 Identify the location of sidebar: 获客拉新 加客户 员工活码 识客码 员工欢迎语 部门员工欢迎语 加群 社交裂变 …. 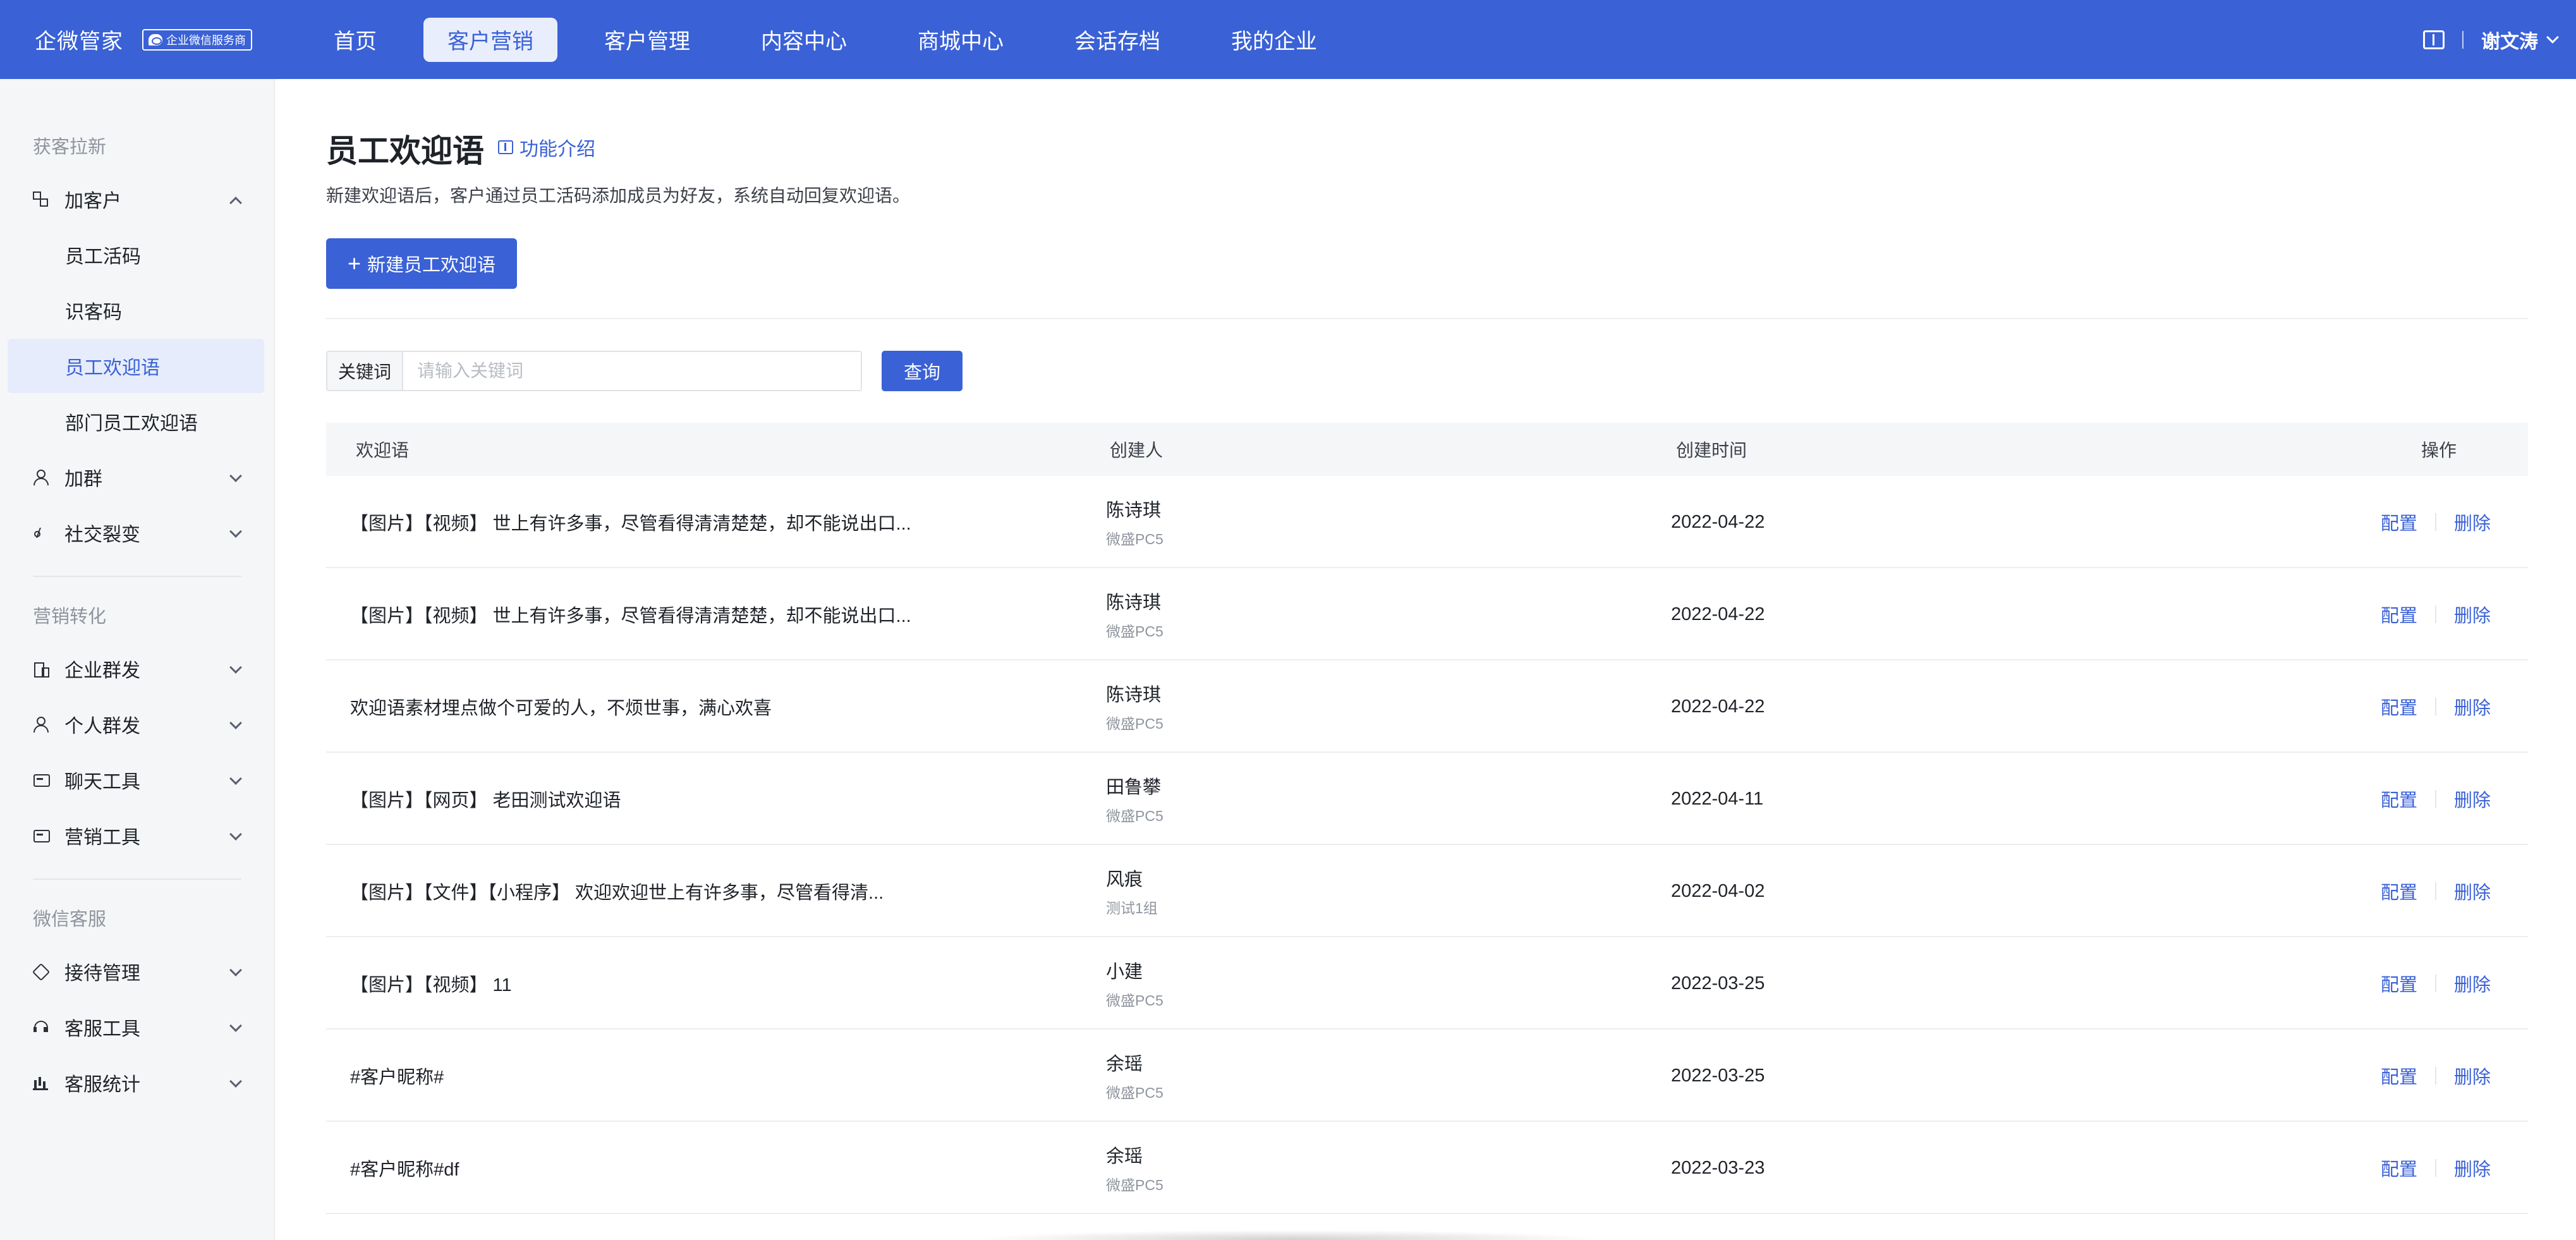
(137, 660).